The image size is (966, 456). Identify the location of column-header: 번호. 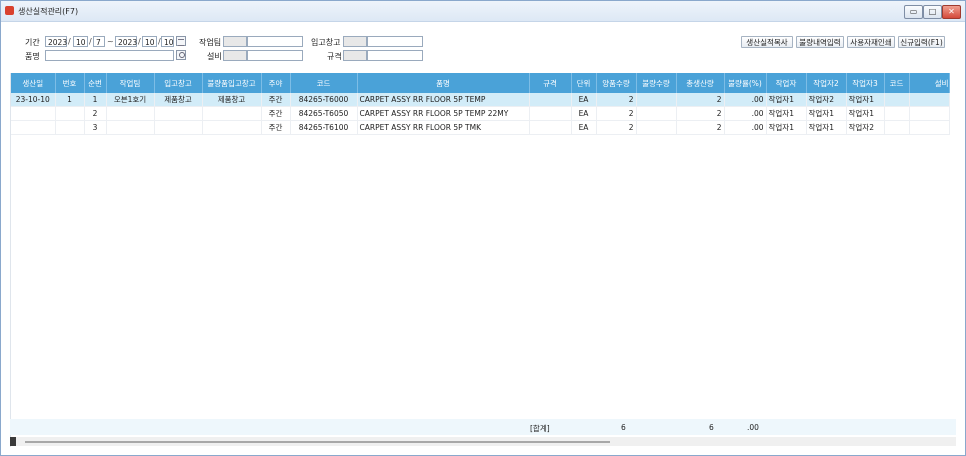
(70, 83).